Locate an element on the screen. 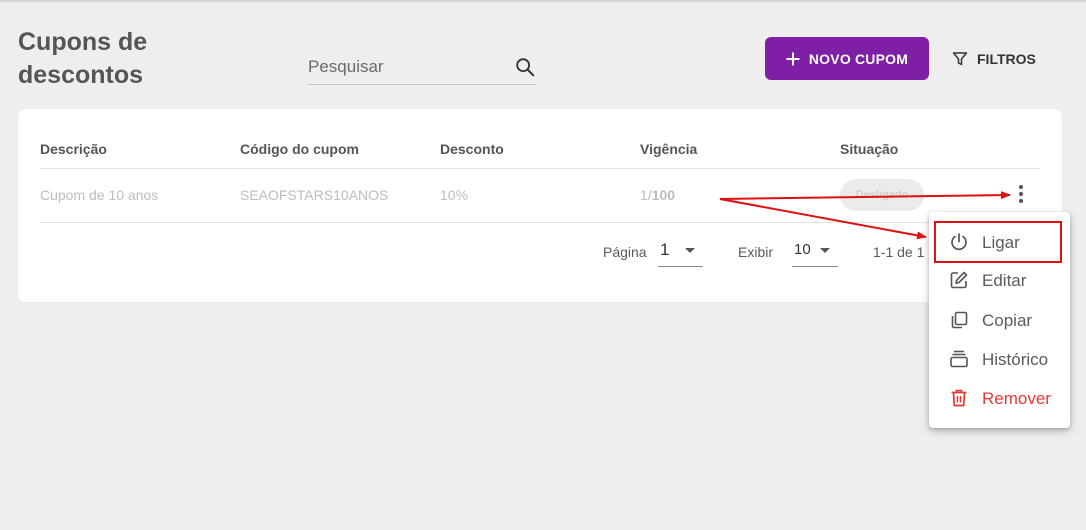  row-divider is located at coordinates (540, 222).